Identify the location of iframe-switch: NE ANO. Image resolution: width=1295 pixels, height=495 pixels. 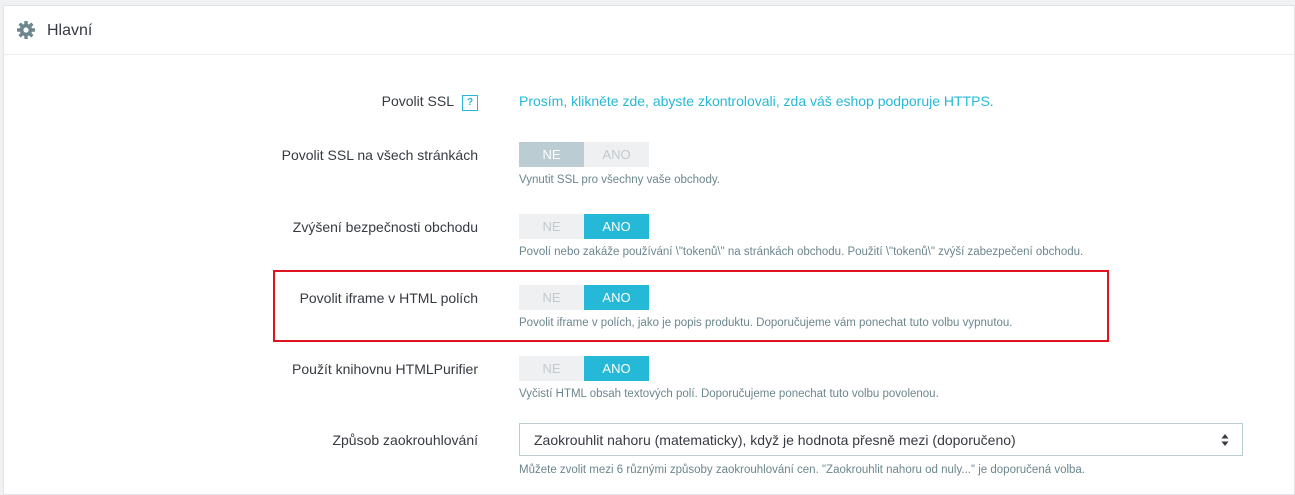
(584, 297).